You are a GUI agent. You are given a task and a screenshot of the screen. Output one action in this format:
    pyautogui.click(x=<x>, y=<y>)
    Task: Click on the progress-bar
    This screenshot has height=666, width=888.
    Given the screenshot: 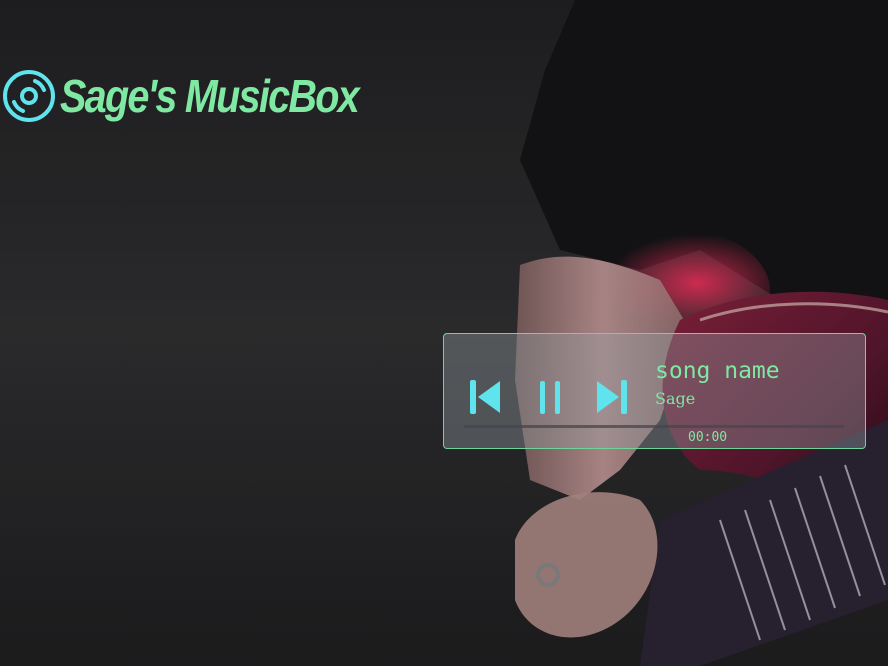 What is the action you would take?
    pyautogui.click(x=654, y=426)
    